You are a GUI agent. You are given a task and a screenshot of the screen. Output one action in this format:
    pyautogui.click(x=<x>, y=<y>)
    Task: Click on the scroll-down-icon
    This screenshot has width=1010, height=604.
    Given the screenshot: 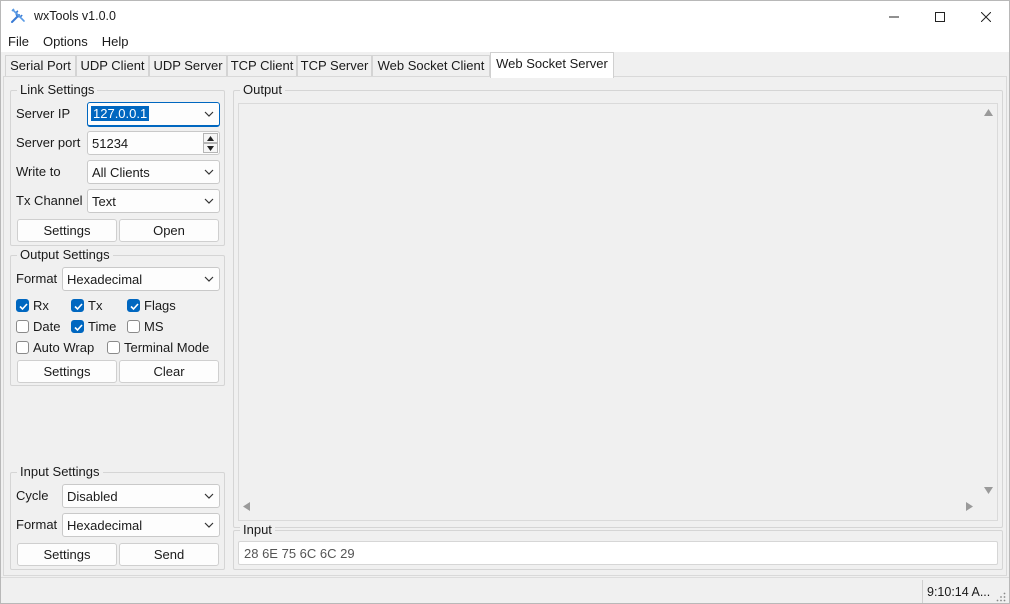 What is the action you would take?
    pyautogui.click(x=988, y=490)
    